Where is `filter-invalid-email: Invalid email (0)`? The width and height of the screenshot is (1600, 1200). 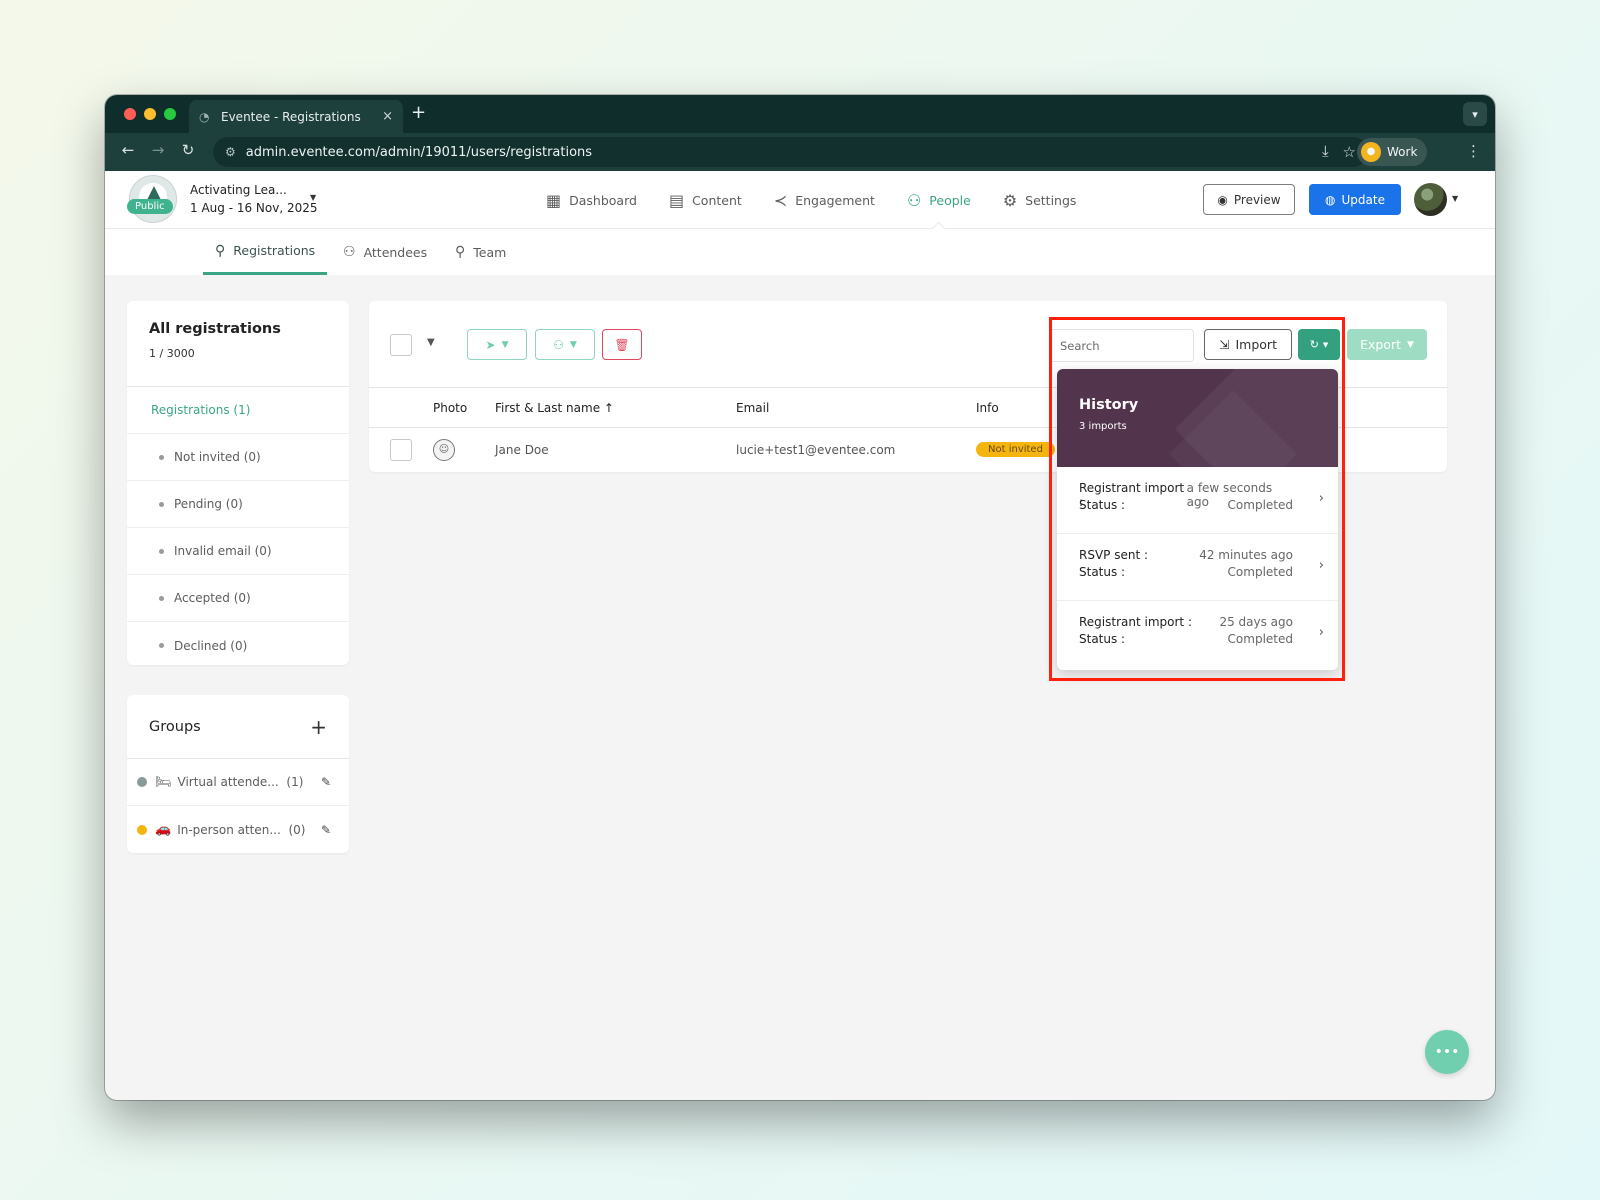 filter-invalid-email: Invalid email (0) is located at coordinates (238, 551).